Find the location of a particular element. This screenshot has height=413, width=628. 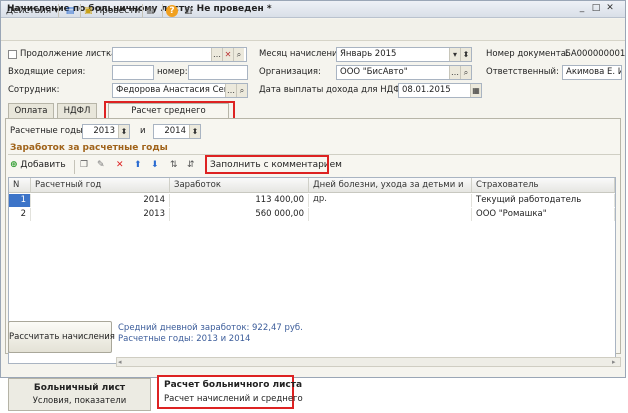

incoming-series-label: Входящие серия: is located at coordinates (47, 72).